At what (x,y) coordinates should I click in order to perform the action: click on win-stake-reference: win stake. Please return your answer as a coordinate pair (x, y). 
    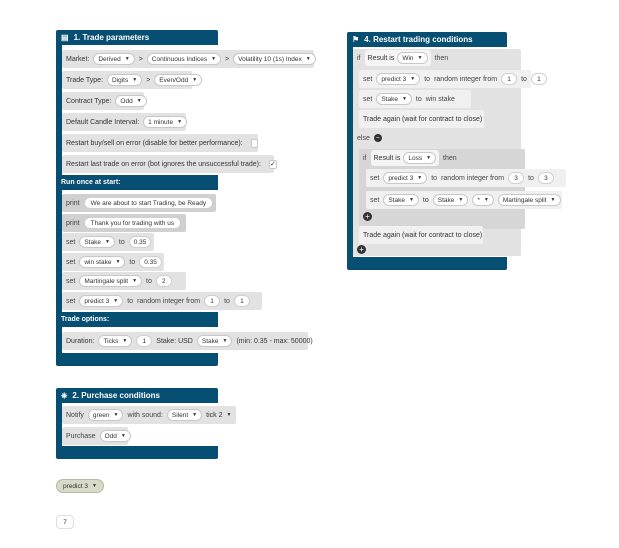
    Looking at the image, I should click on (440, 99).